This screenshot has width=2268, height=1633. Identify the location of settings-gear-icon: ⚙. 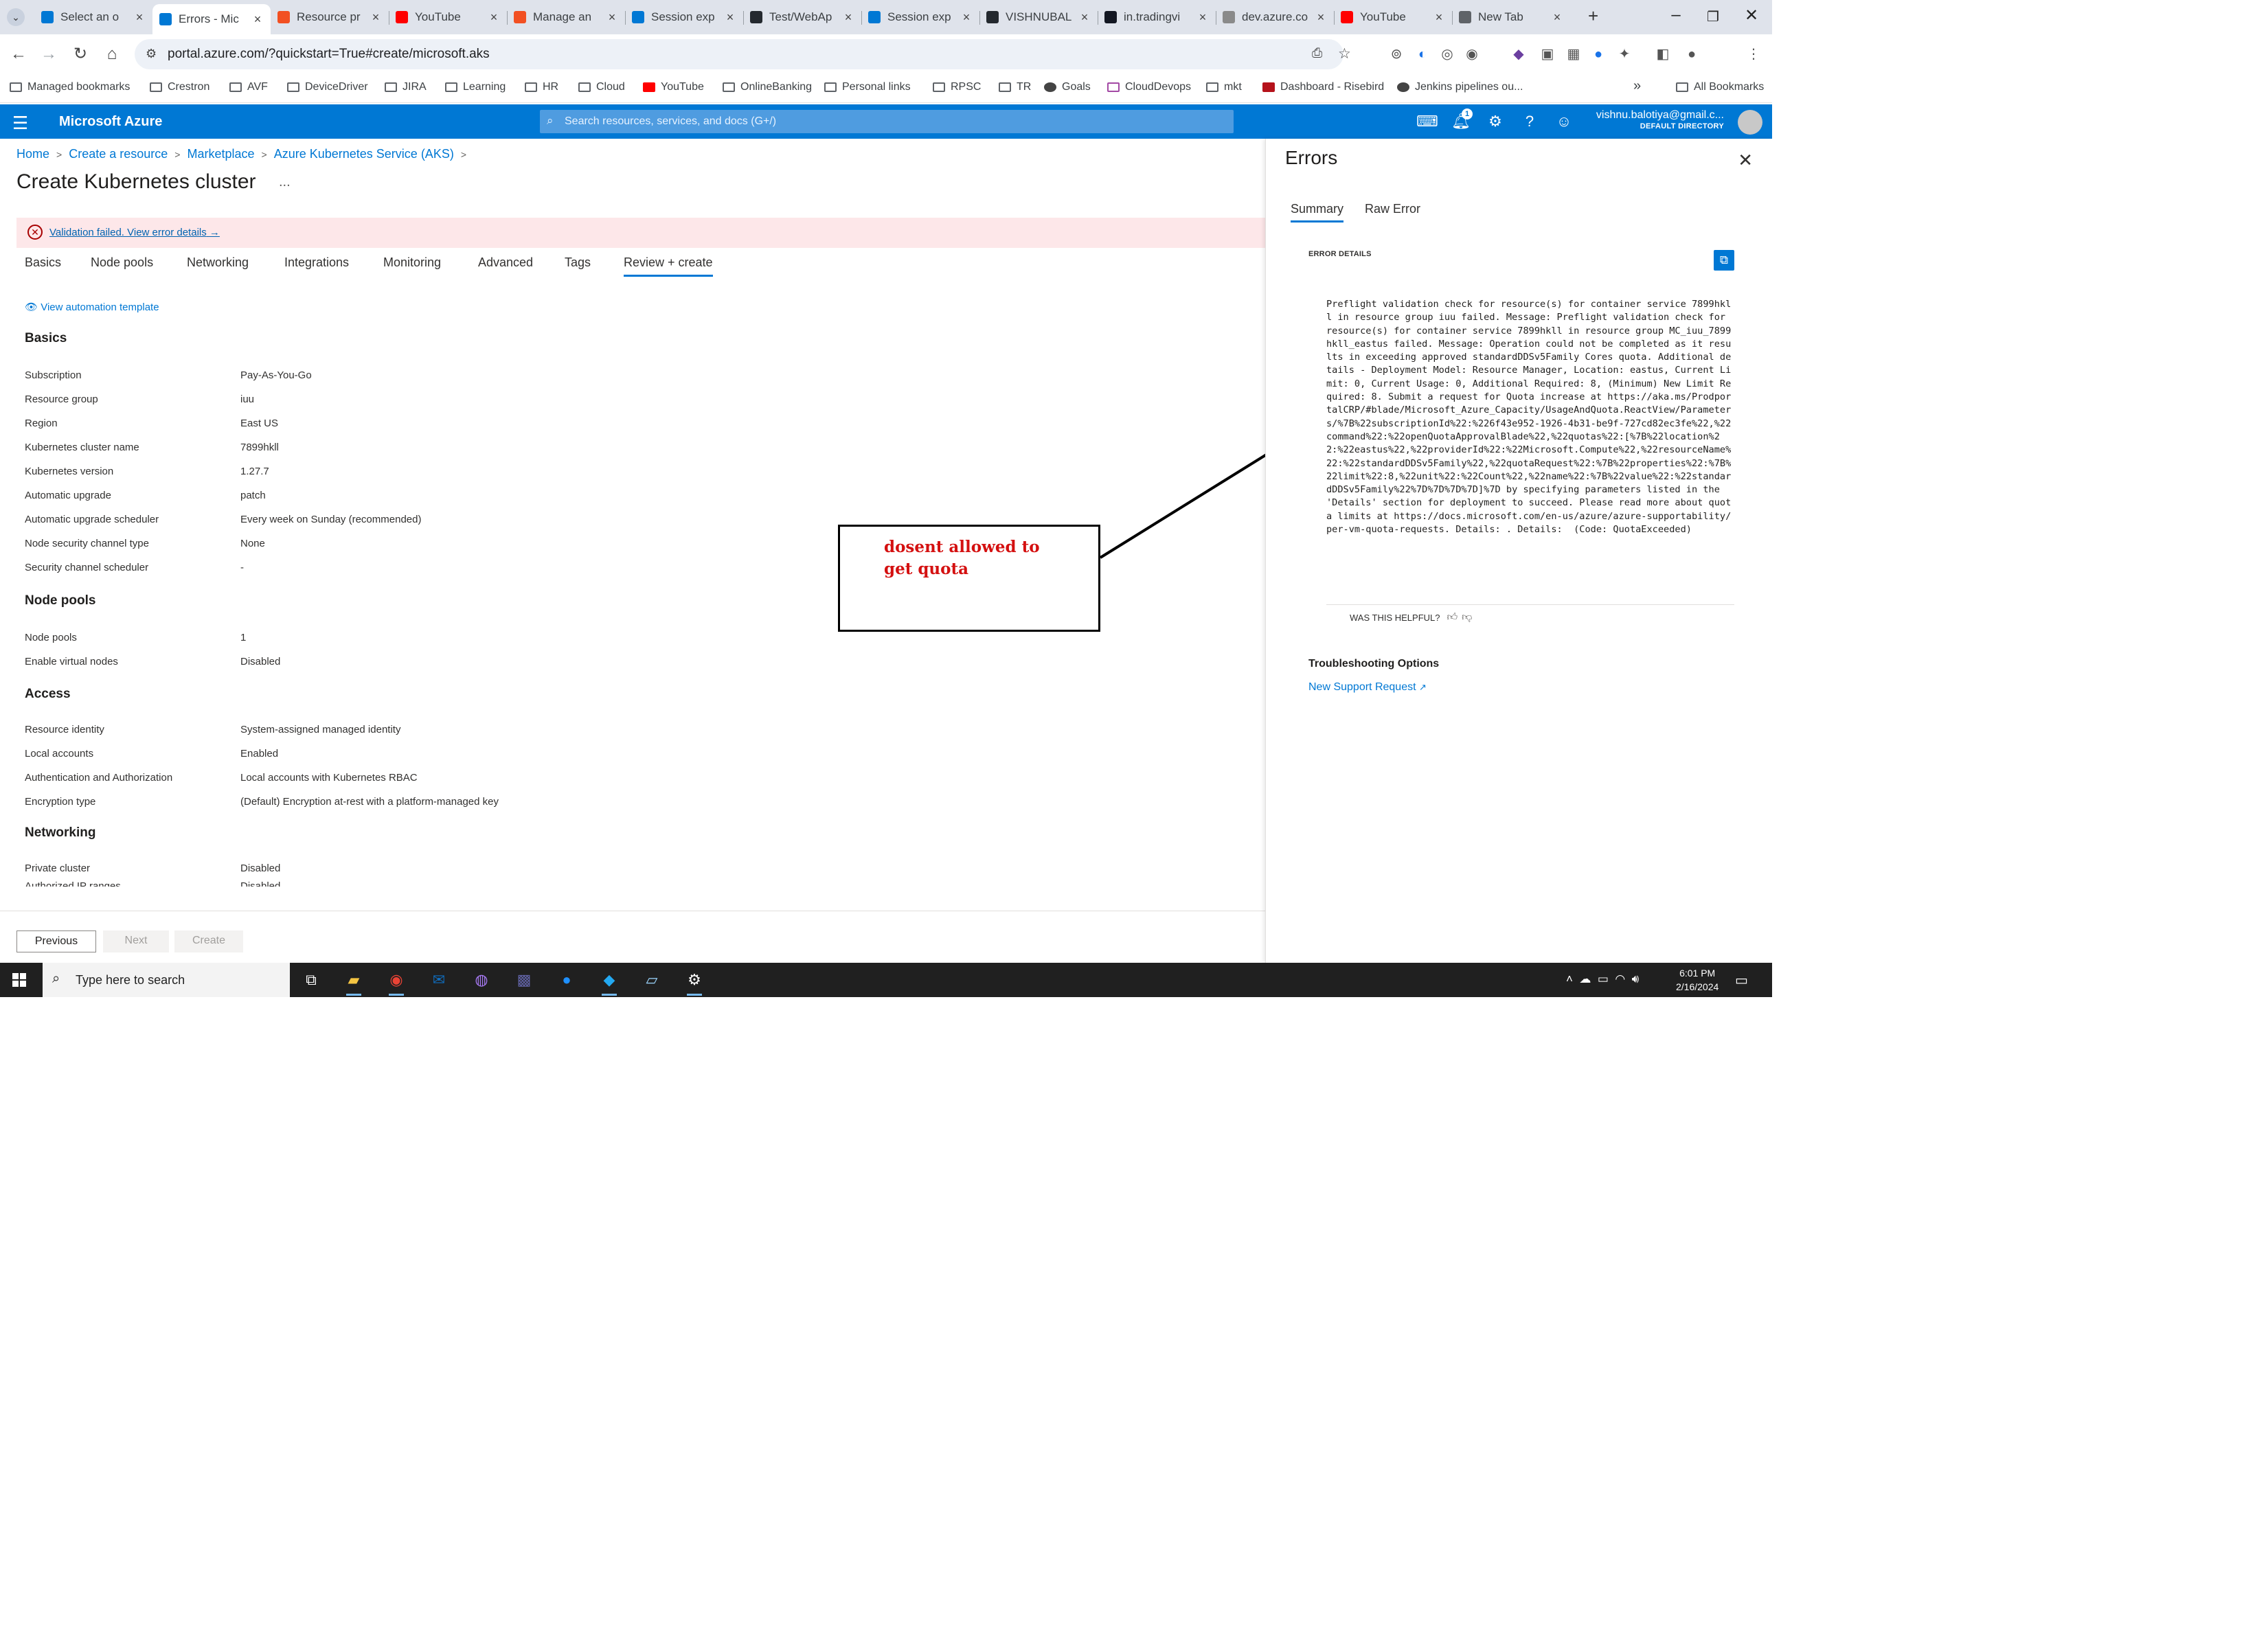
(1495, 122).